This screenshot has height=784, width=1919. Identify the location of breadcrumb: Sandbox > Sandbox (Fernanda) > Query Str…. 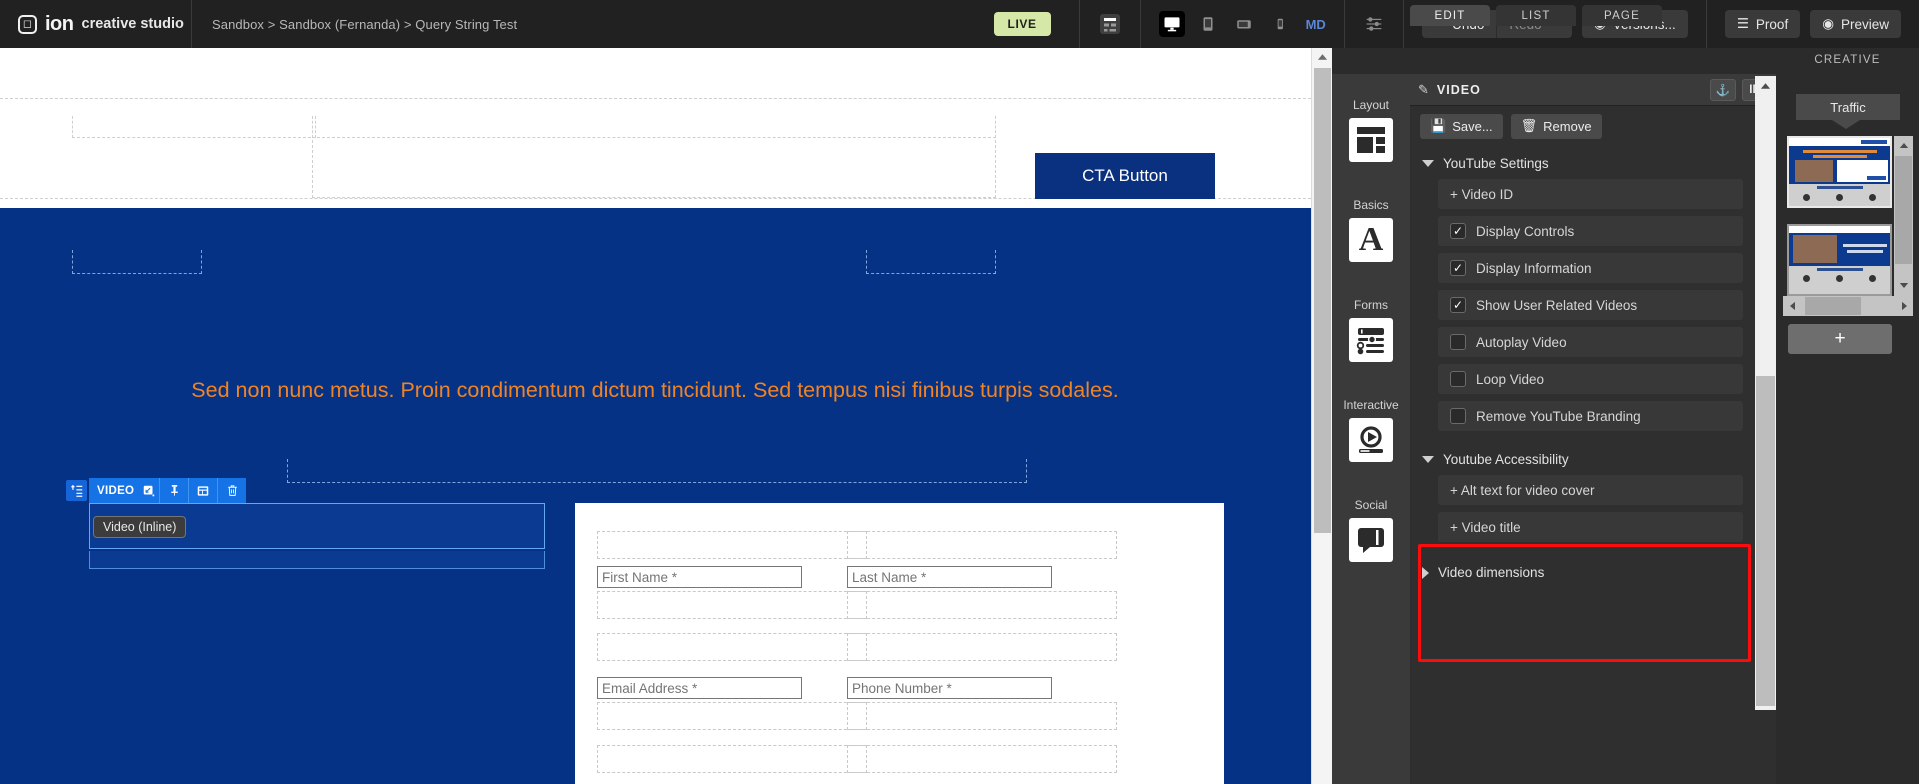
(354, 24).